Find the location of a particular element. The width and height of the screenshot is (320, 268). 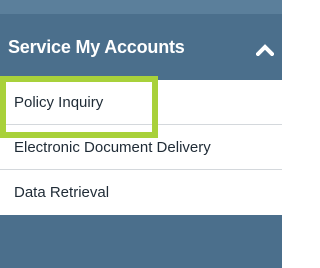

menu-item-data-retrieval: Data Retrieval is located at coordinates (141, 192).